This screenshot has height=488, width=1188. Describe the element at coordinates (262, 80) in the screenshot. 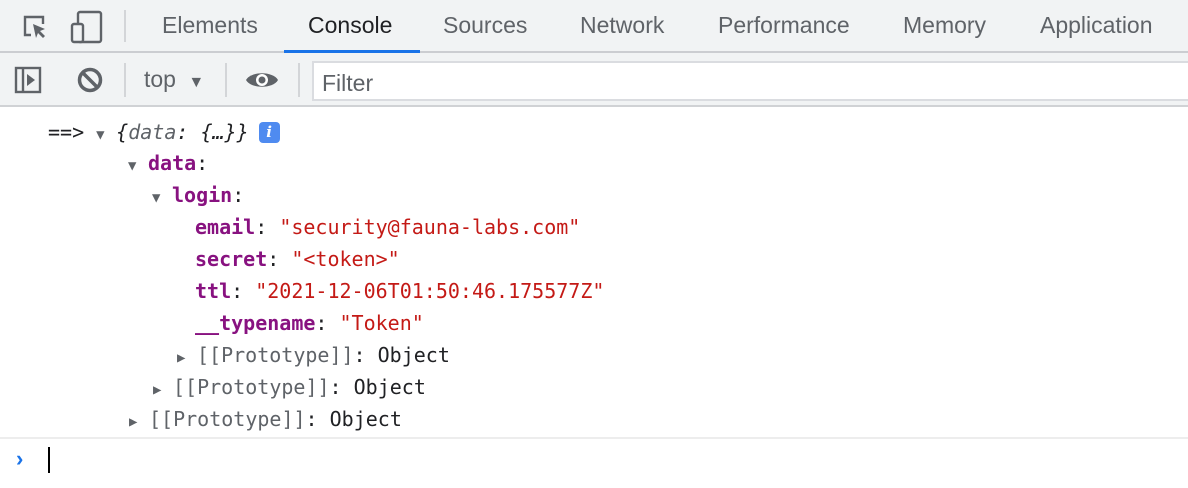

I see `live-expression-eye-icon` at that location.